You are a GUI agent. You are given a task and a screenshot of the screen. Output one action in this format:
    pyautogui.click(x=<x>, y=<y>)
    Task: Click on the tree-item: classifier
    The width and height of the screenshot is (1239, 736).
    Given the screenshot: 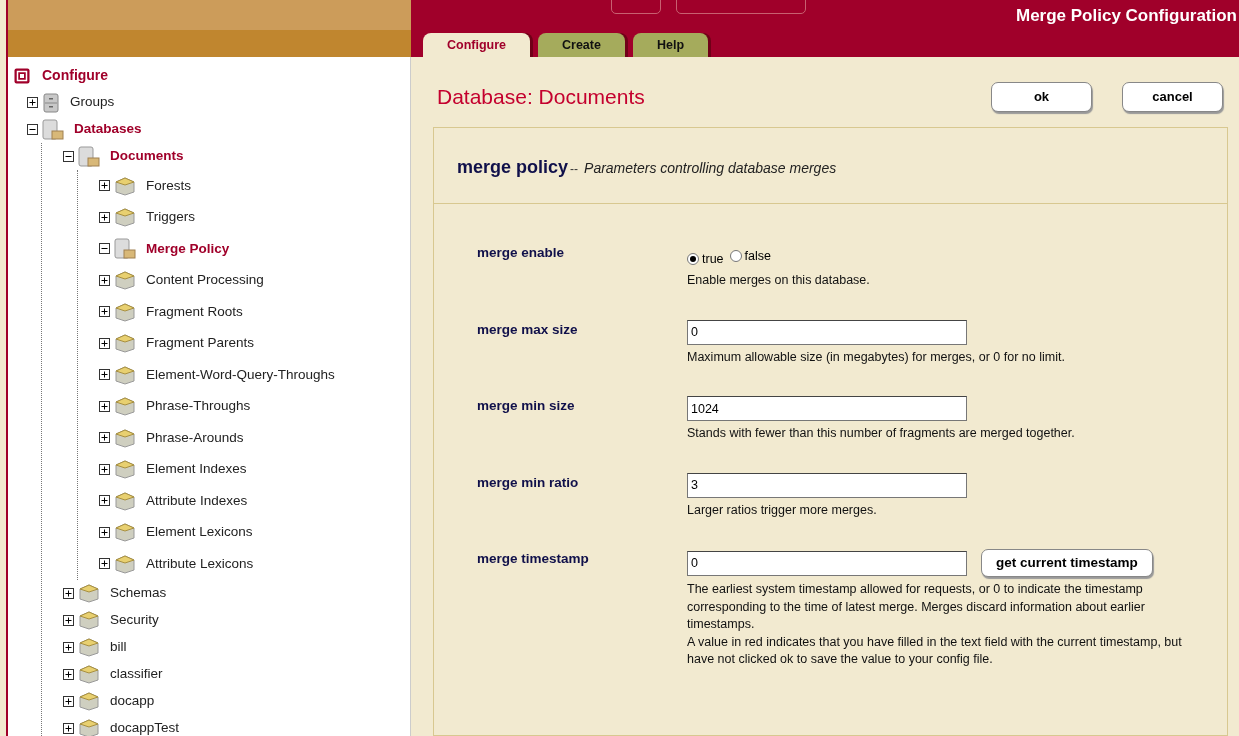 What is the action you would take?
    pyautogui.click(x=136, y=674)
    